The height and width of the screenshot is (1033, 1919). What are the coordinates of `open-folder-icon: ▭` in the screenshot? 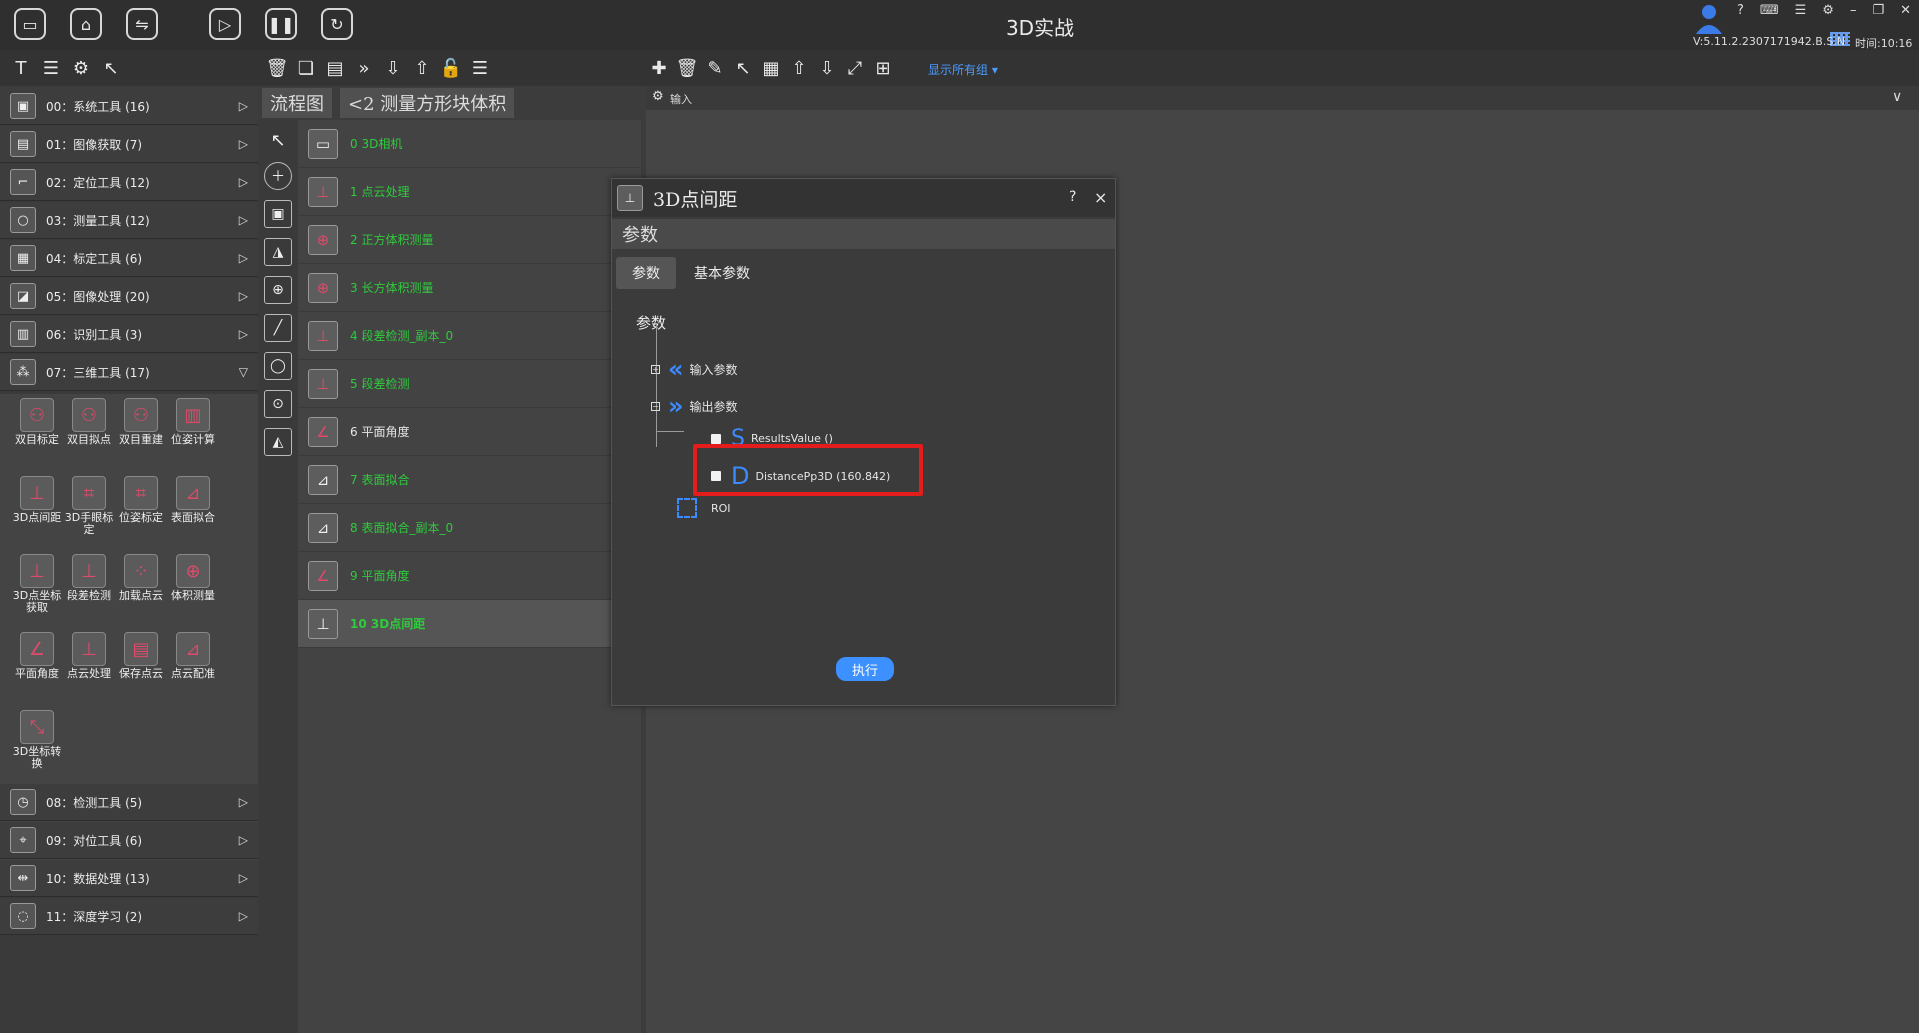 It's located at (30, 24).